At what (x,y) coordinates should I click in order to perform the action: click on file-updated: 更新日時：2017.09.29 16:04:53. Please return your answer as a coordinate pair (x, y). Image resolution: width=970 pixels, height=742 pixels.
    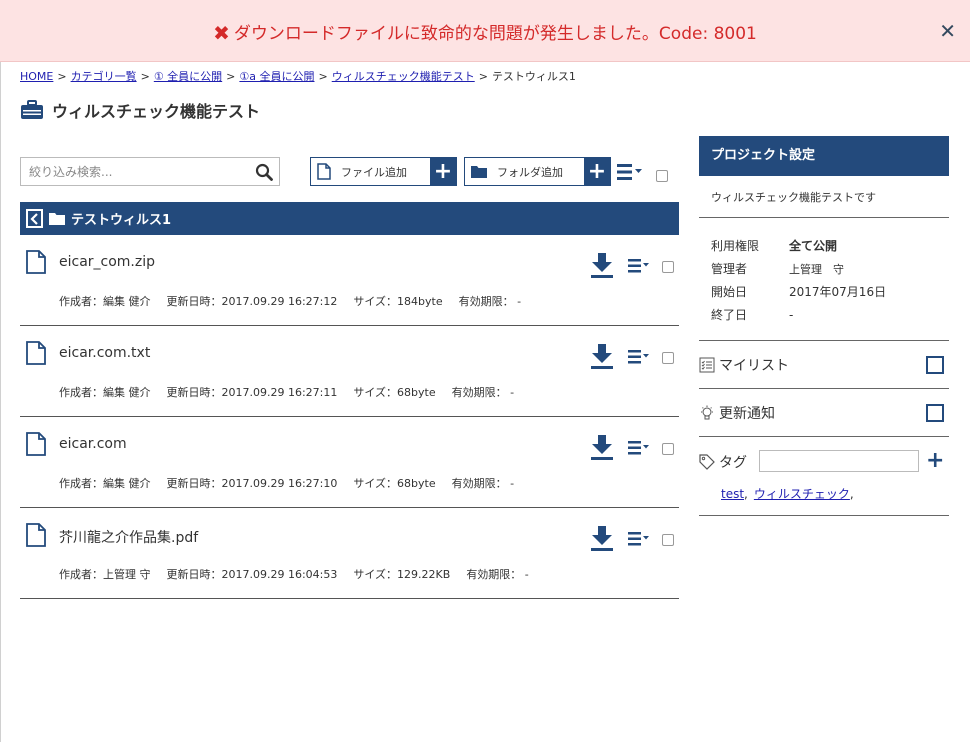
    Looking at the image, I should click on (252, 574).